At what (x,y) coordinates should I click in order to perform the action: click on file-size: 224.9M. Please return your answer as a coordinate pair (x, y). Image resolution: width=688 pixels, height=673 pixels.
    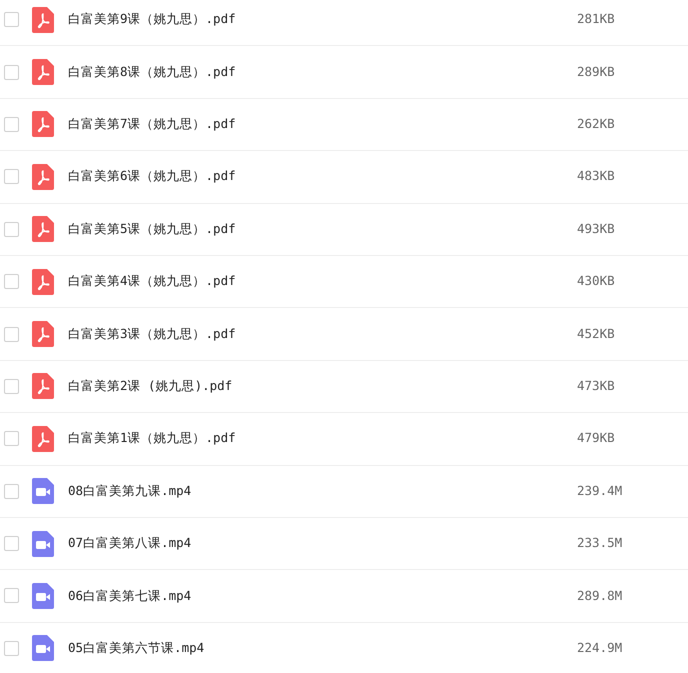
    Looking at the image, I should click on (599, 648).